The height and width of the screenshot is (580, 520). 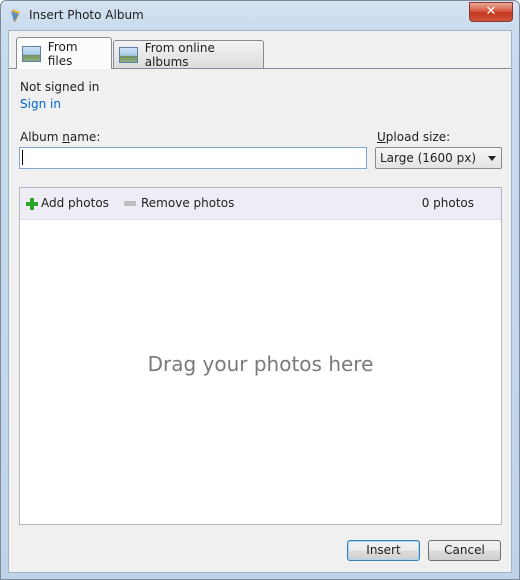 What do you see at coordinates (260, 204) in the screenshot?
I see `photo-toolbar: Add photos Remove photos 0 photos` at bounding box center [260, 204].